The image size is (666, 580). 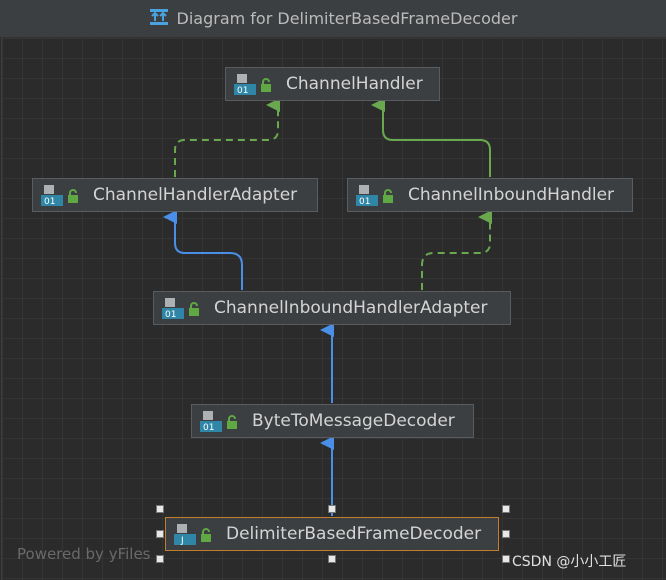 What do you see at coordinates (354, 534) in the screenshot?
I see `node-label: DelimiterBasedFrameDecoder` at bounding box center [354, 534].